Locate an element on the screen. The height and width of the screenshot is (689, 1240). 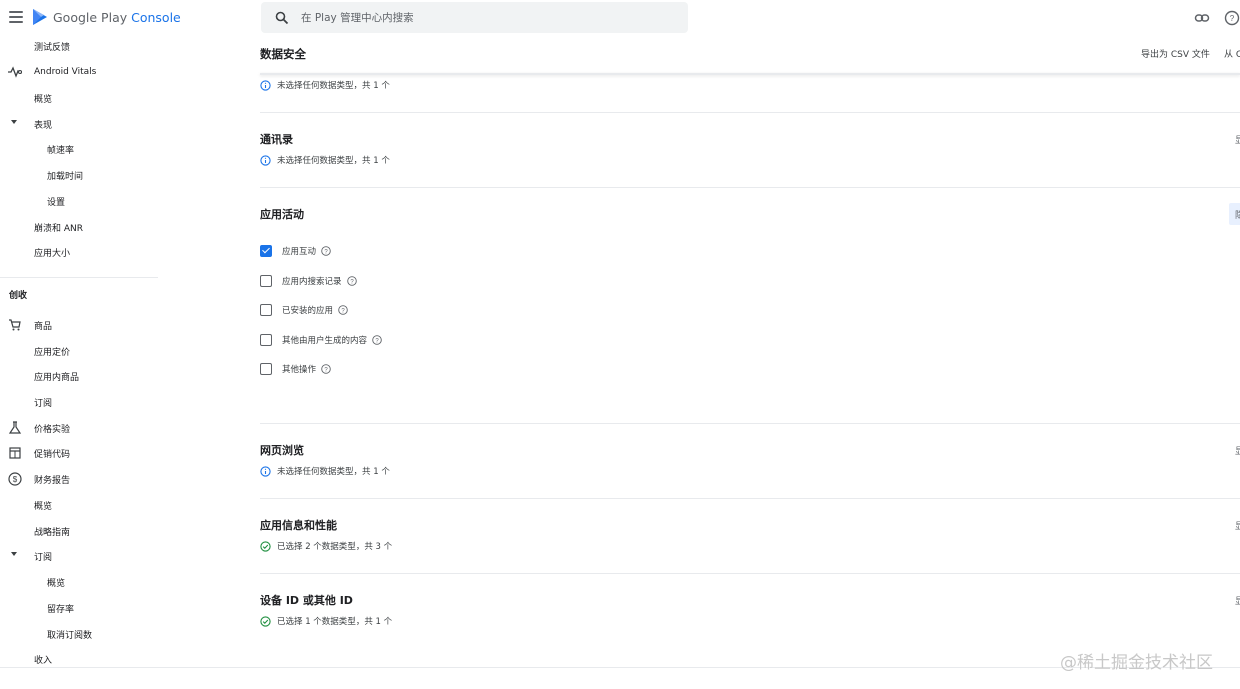
sidebar-item-android-vitals: Android Vitals is located at coordinates (52, 72).